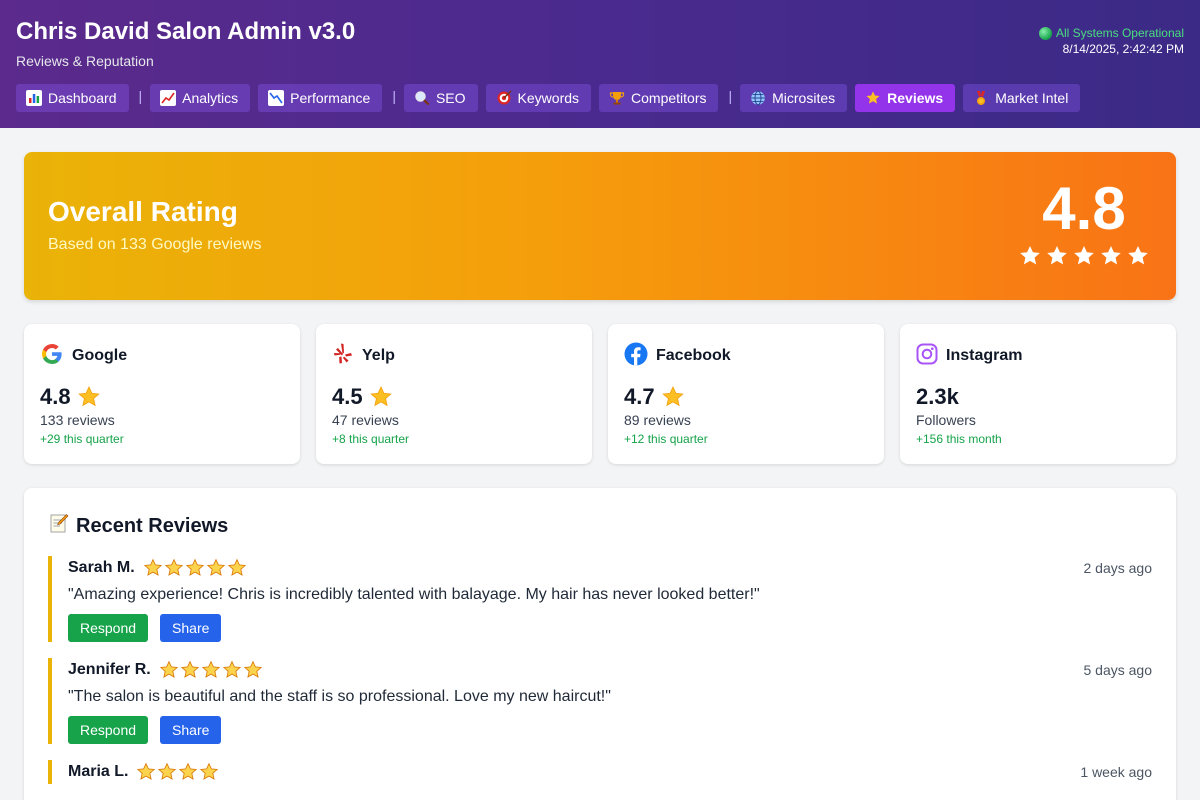 The image size is (1200, 800). What do you see at coordinates (330, 98) in the screenshot?
I see `nav-label: Performance` at bounding box center [330, 98].